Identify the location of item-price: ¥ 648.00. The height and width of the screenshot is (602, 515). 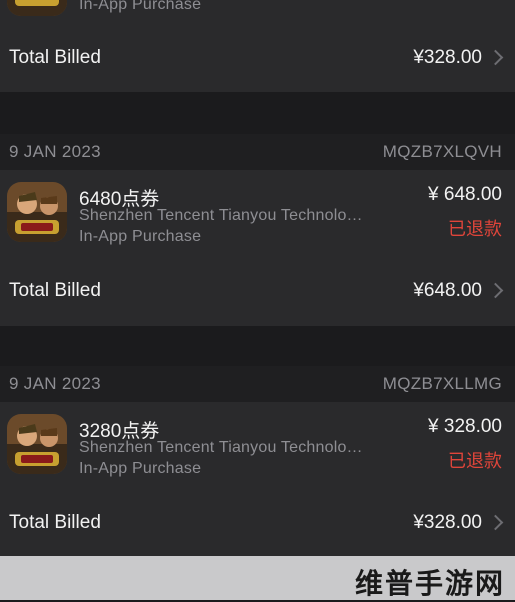
(465, 194).